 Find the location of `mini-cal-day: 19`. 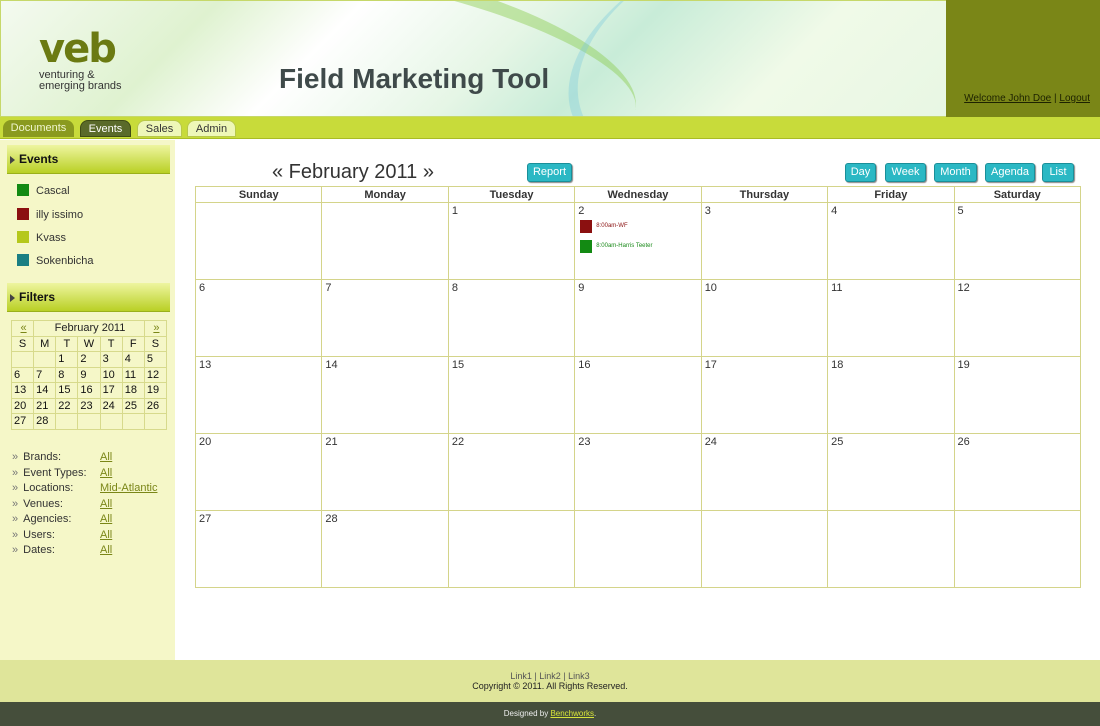

mini-cal-day: 19 is located at coordinates (155, 390).